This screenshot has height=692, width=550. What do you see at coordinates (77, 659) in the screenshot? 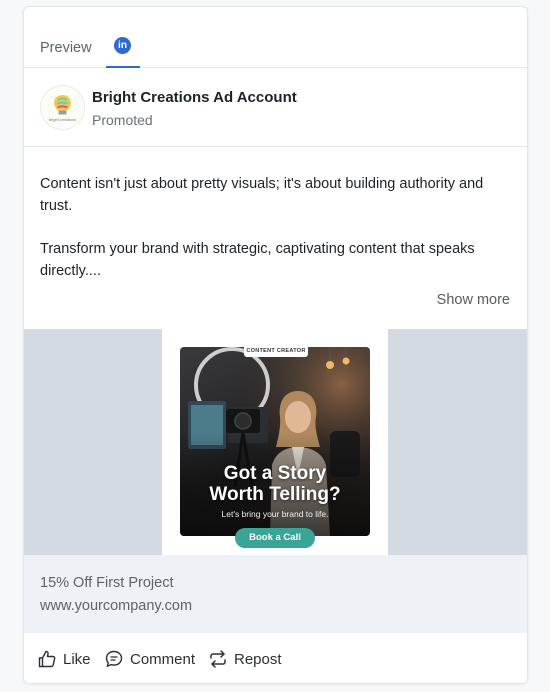
I see `like-label: Like` at bounding box center [77, 659].